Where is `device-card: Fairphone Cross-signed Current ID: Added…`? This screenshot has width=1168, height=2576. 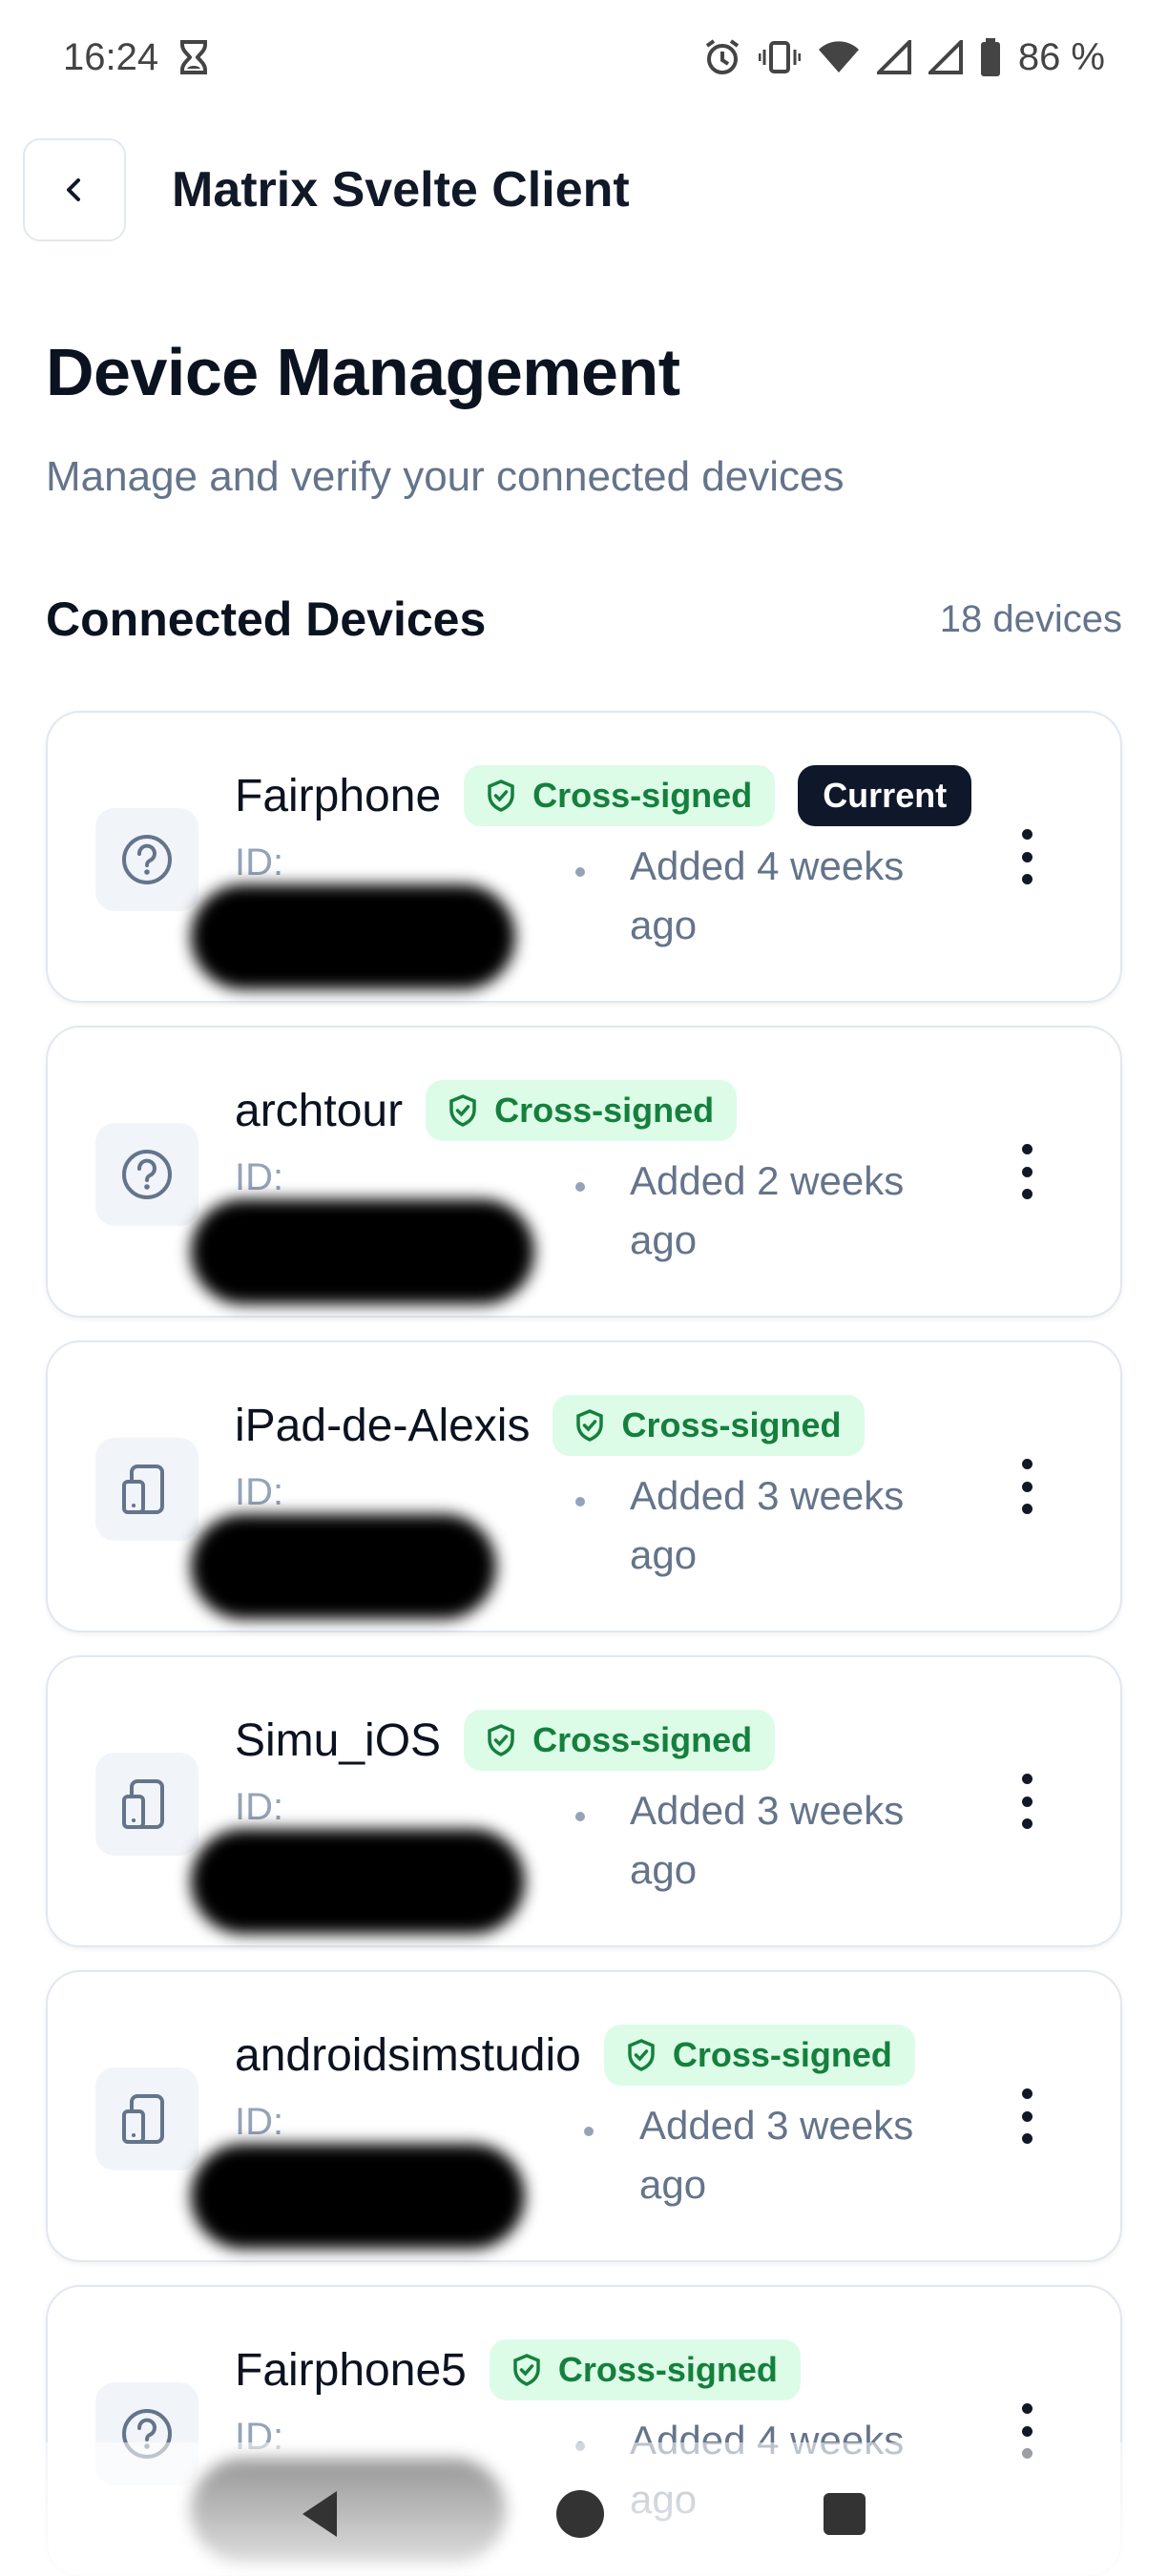
device-card: Fairphone Cross-signed Current ID: Added… is located at coordinates (584, 857).